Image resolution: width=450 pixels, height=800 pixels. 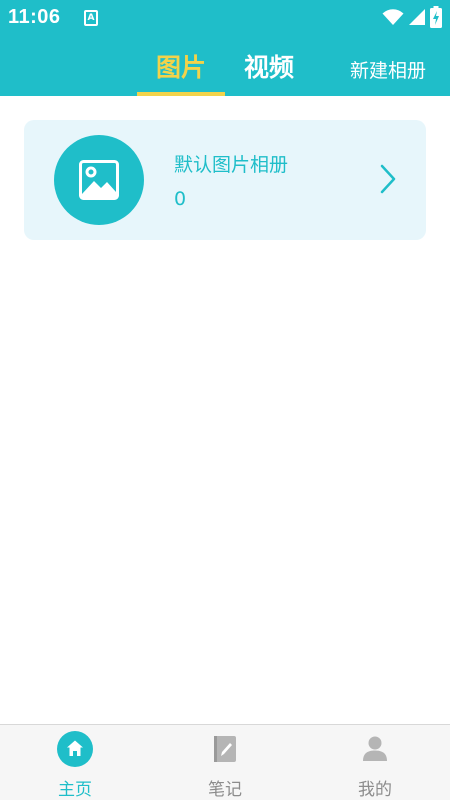 I want to click on notebook-icon, so click(x=225, y=749).